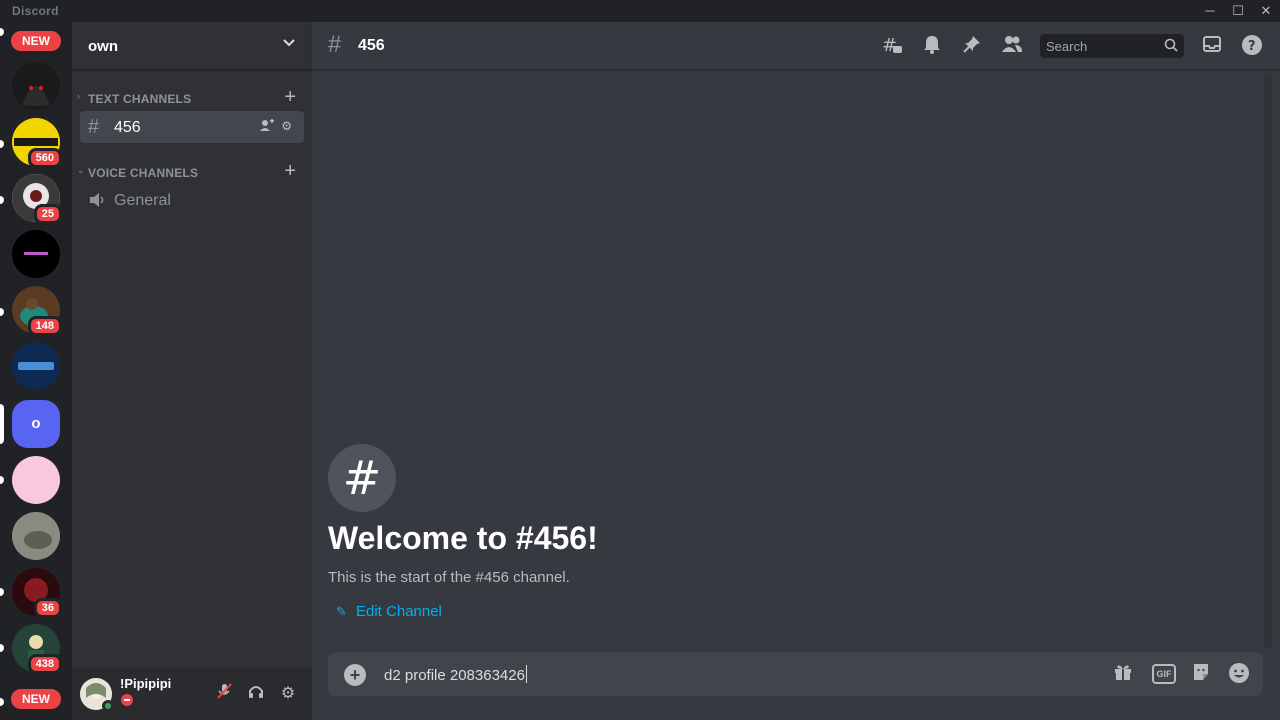 The height and width of the screenshot is (720, 1280). I want to click on mention-badge: 25, so click(47, 214).